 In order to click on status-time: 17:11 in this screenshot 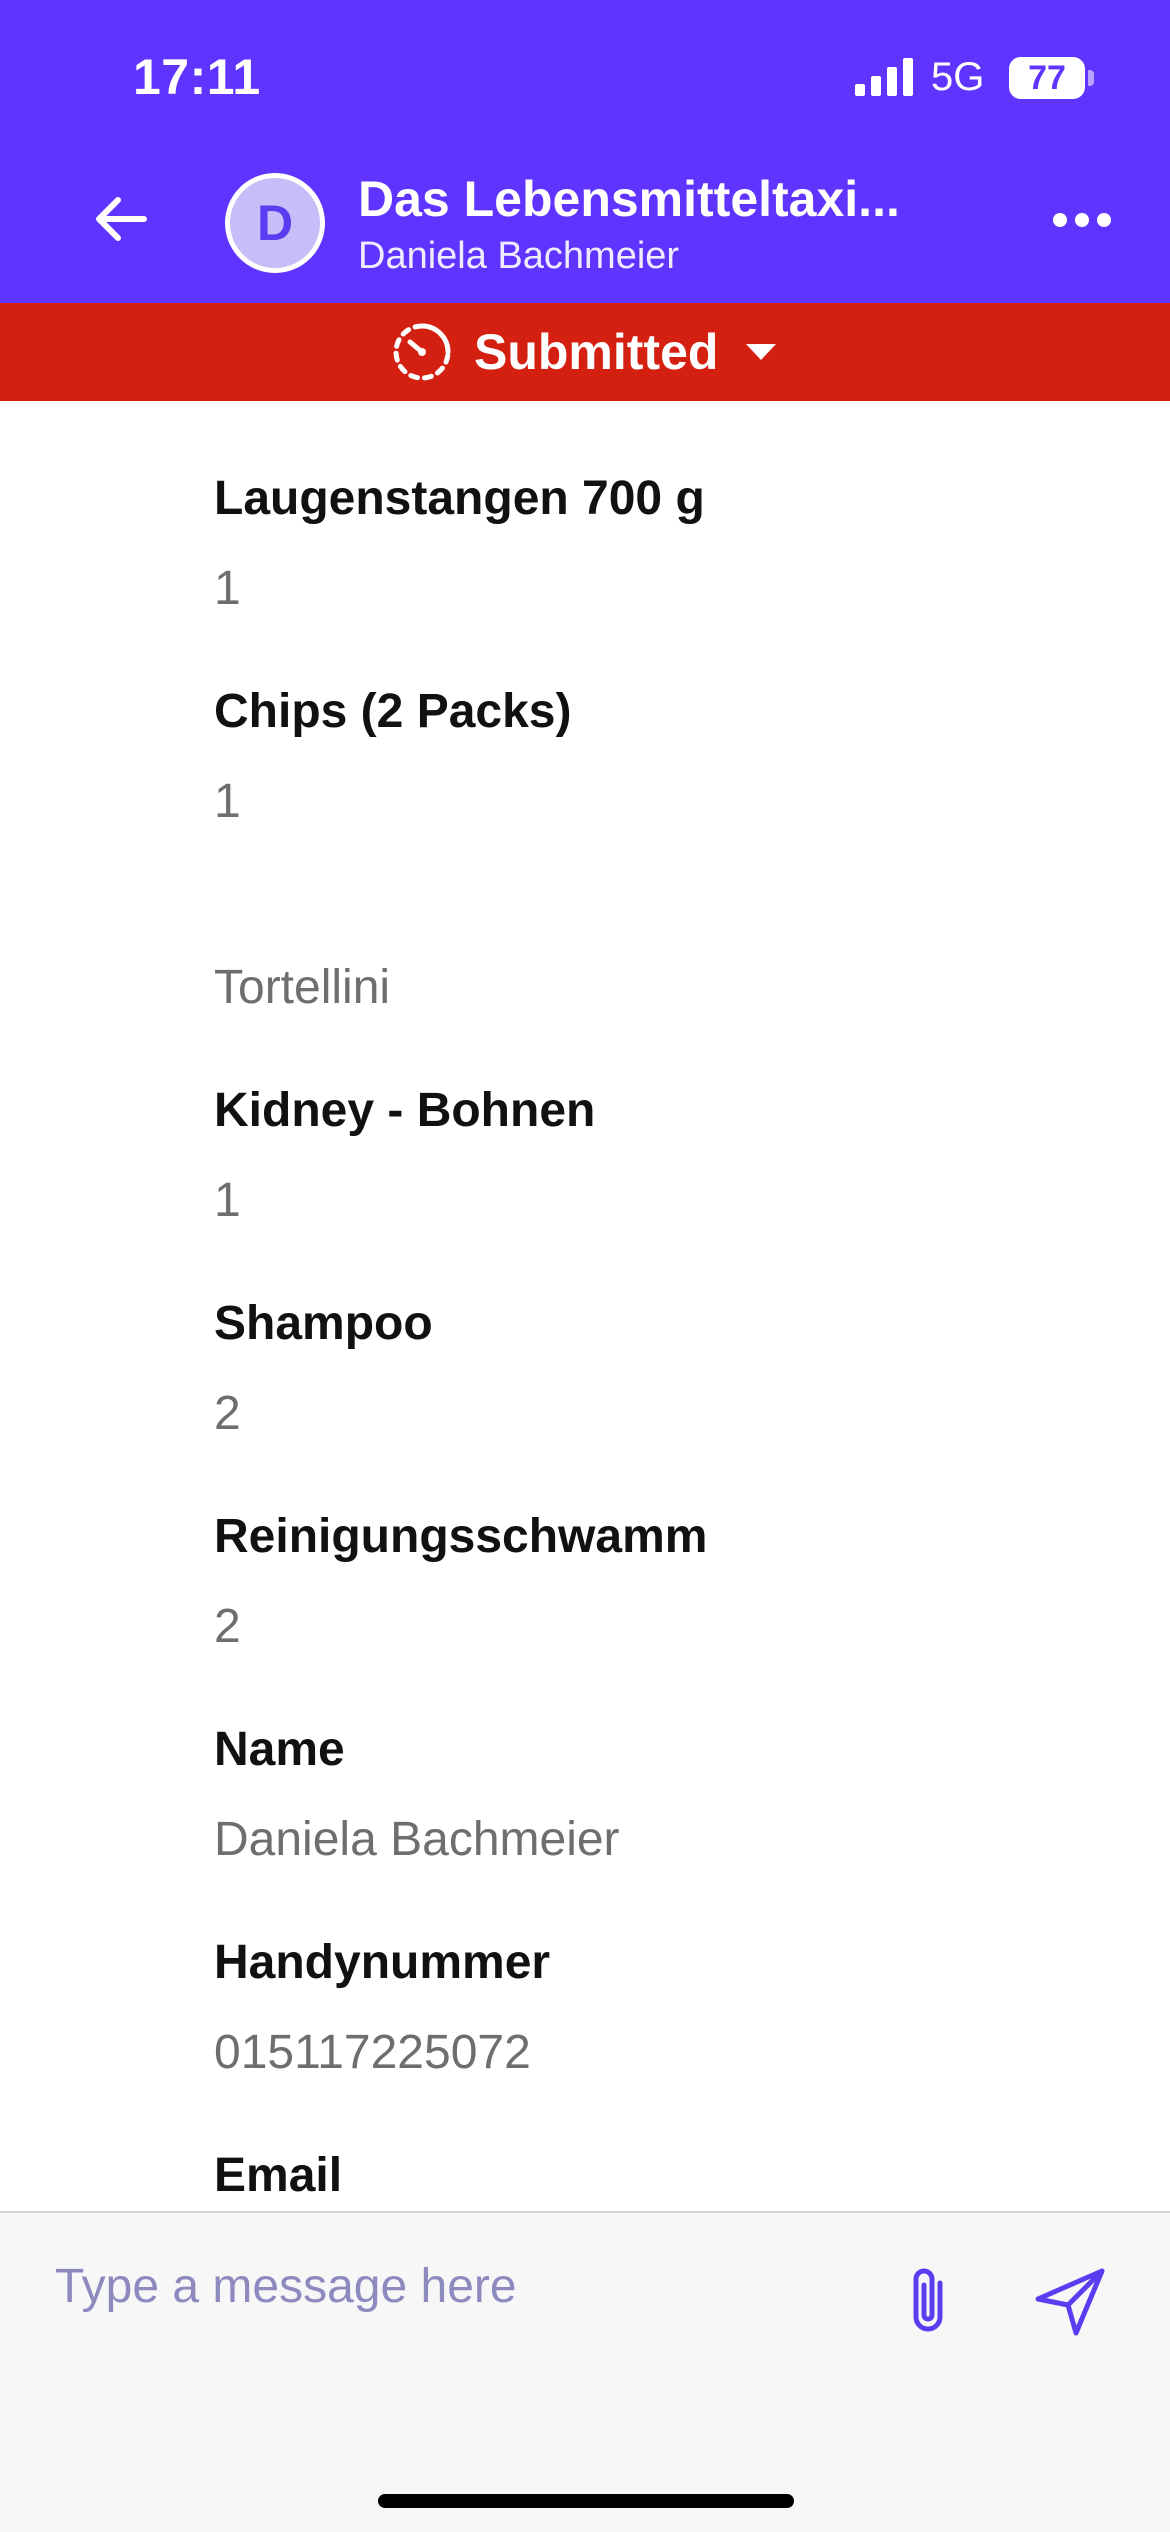, I will do `click(197, 77)`.